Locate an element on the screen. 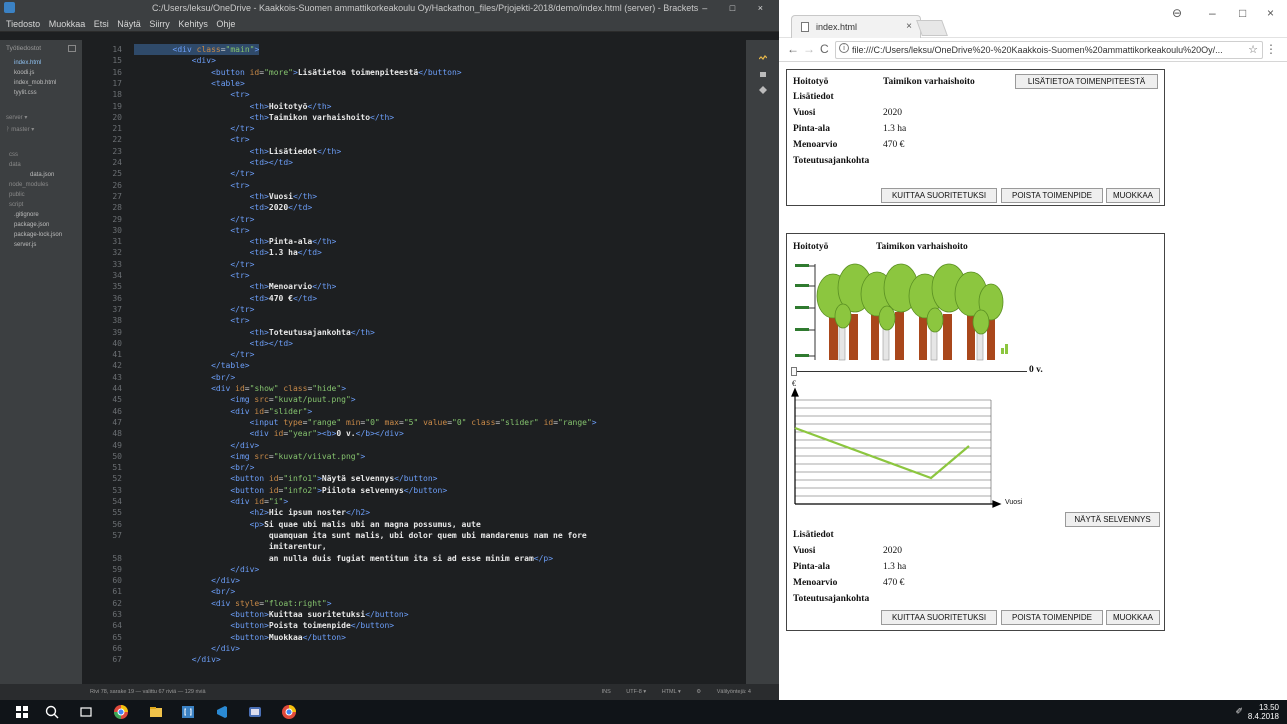 The height and width of the screenshot is (724, 1287). code-line: 32 <td>1.3 ha</td> is located at coordinates (414, 252).